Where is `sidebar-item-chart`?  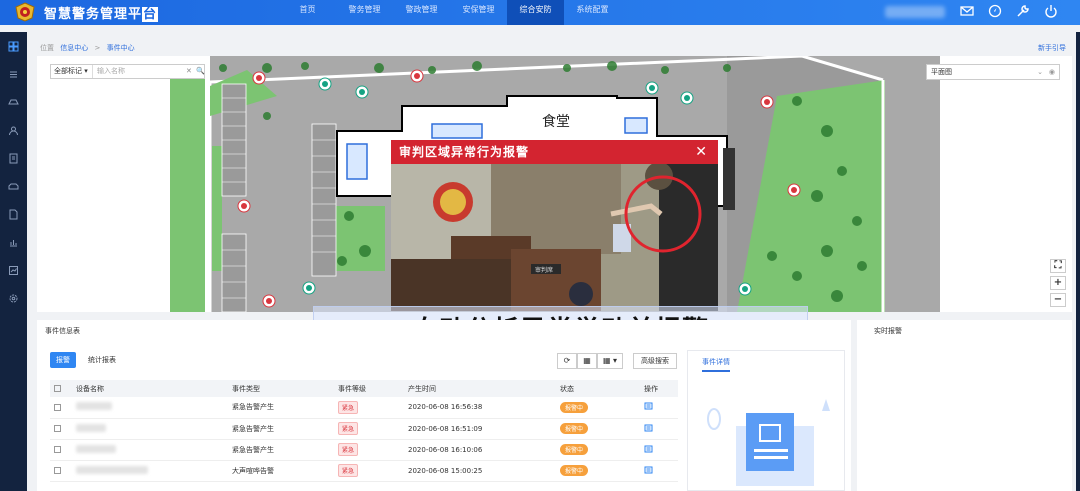
sidebar-item-chart is located at coordinates (13, 242).